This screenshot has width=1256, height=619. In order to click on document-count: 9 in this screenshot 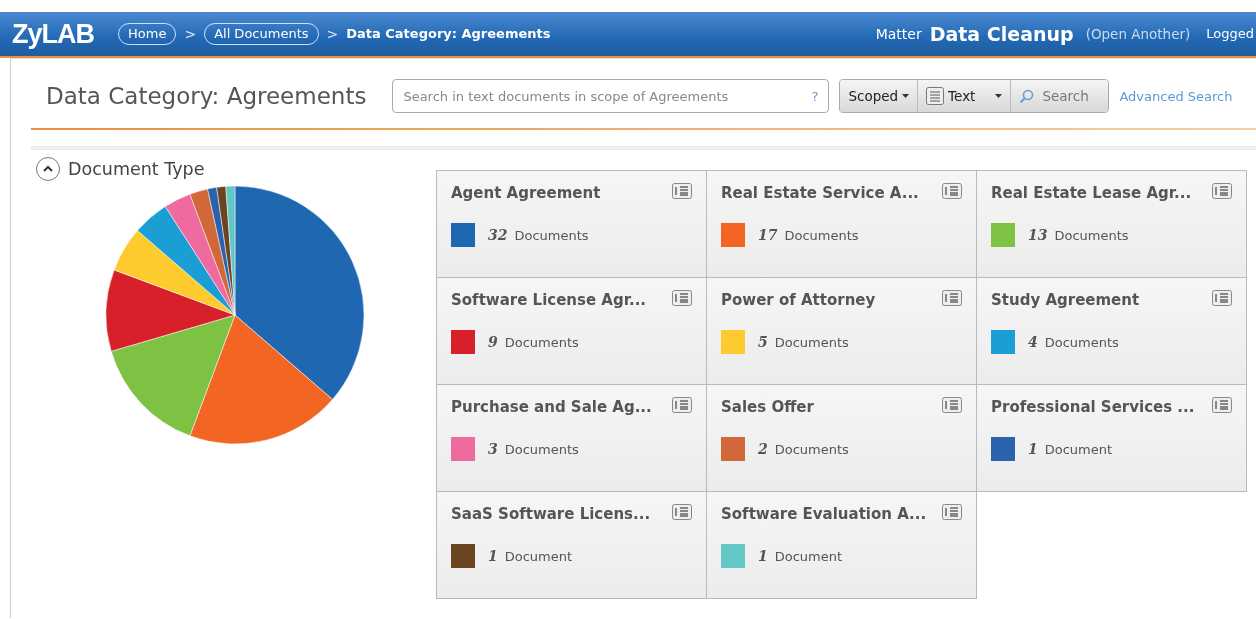, I will do `click(493, 342)`.